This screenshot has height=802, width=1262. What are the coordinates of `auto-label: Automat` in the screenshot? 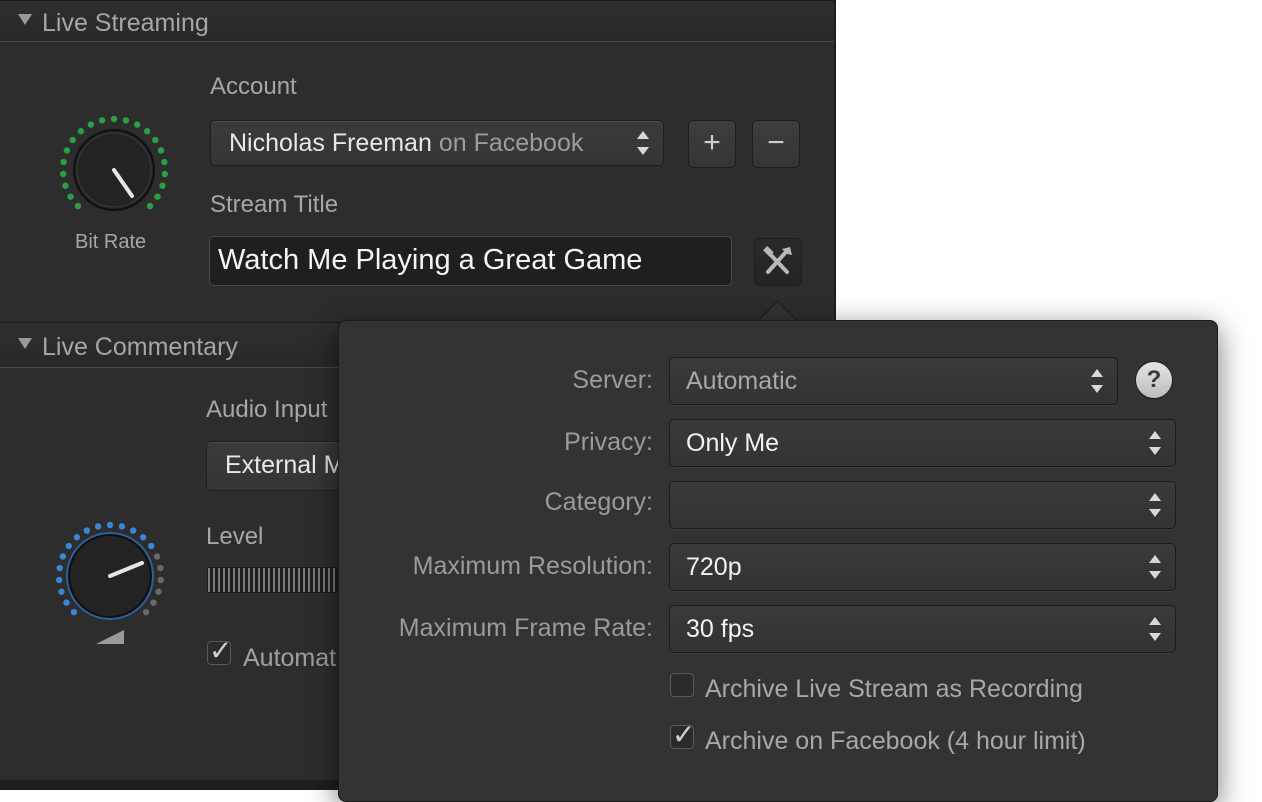 It's located at (290, 658).